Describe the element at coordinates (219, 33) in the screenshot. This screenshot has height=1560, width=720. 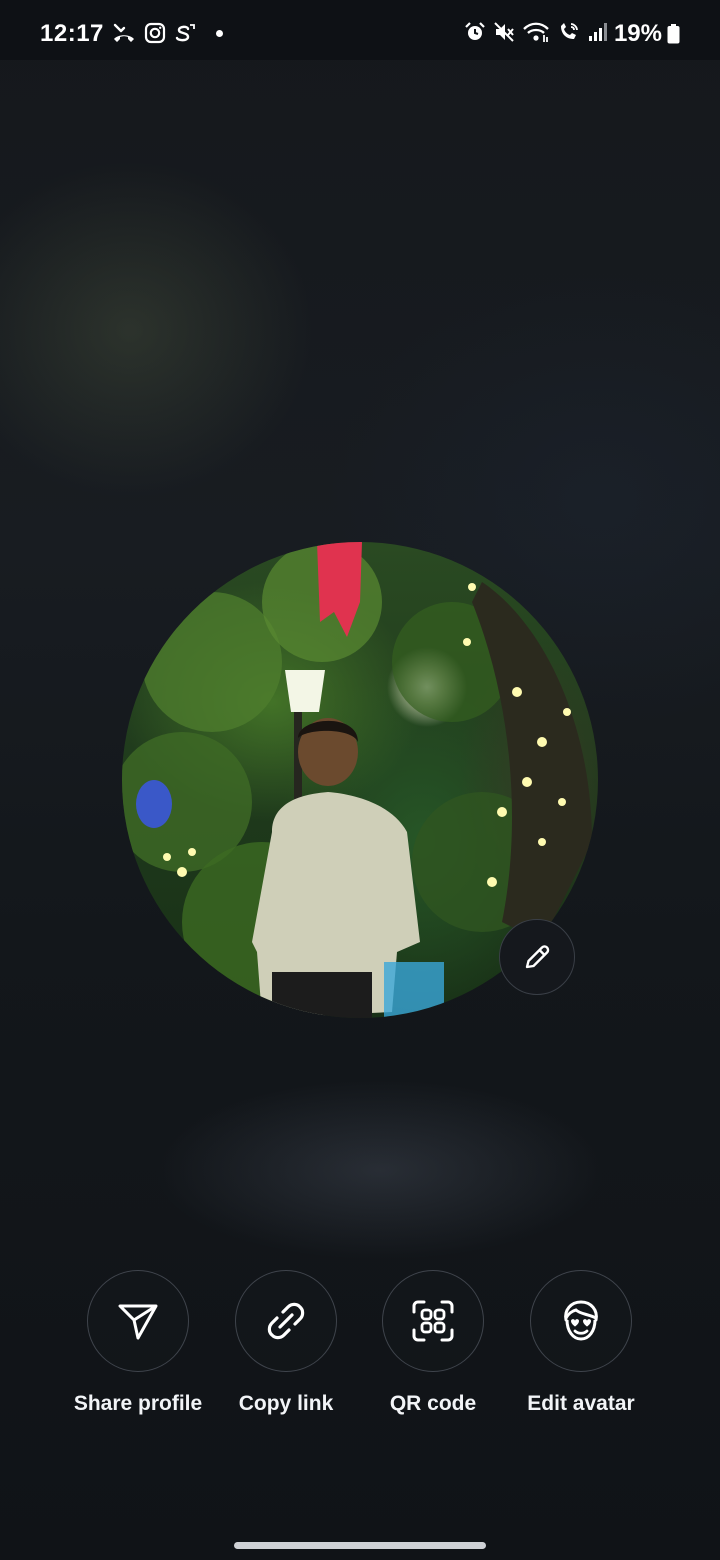
I see `notification-dot-icon` at that location.